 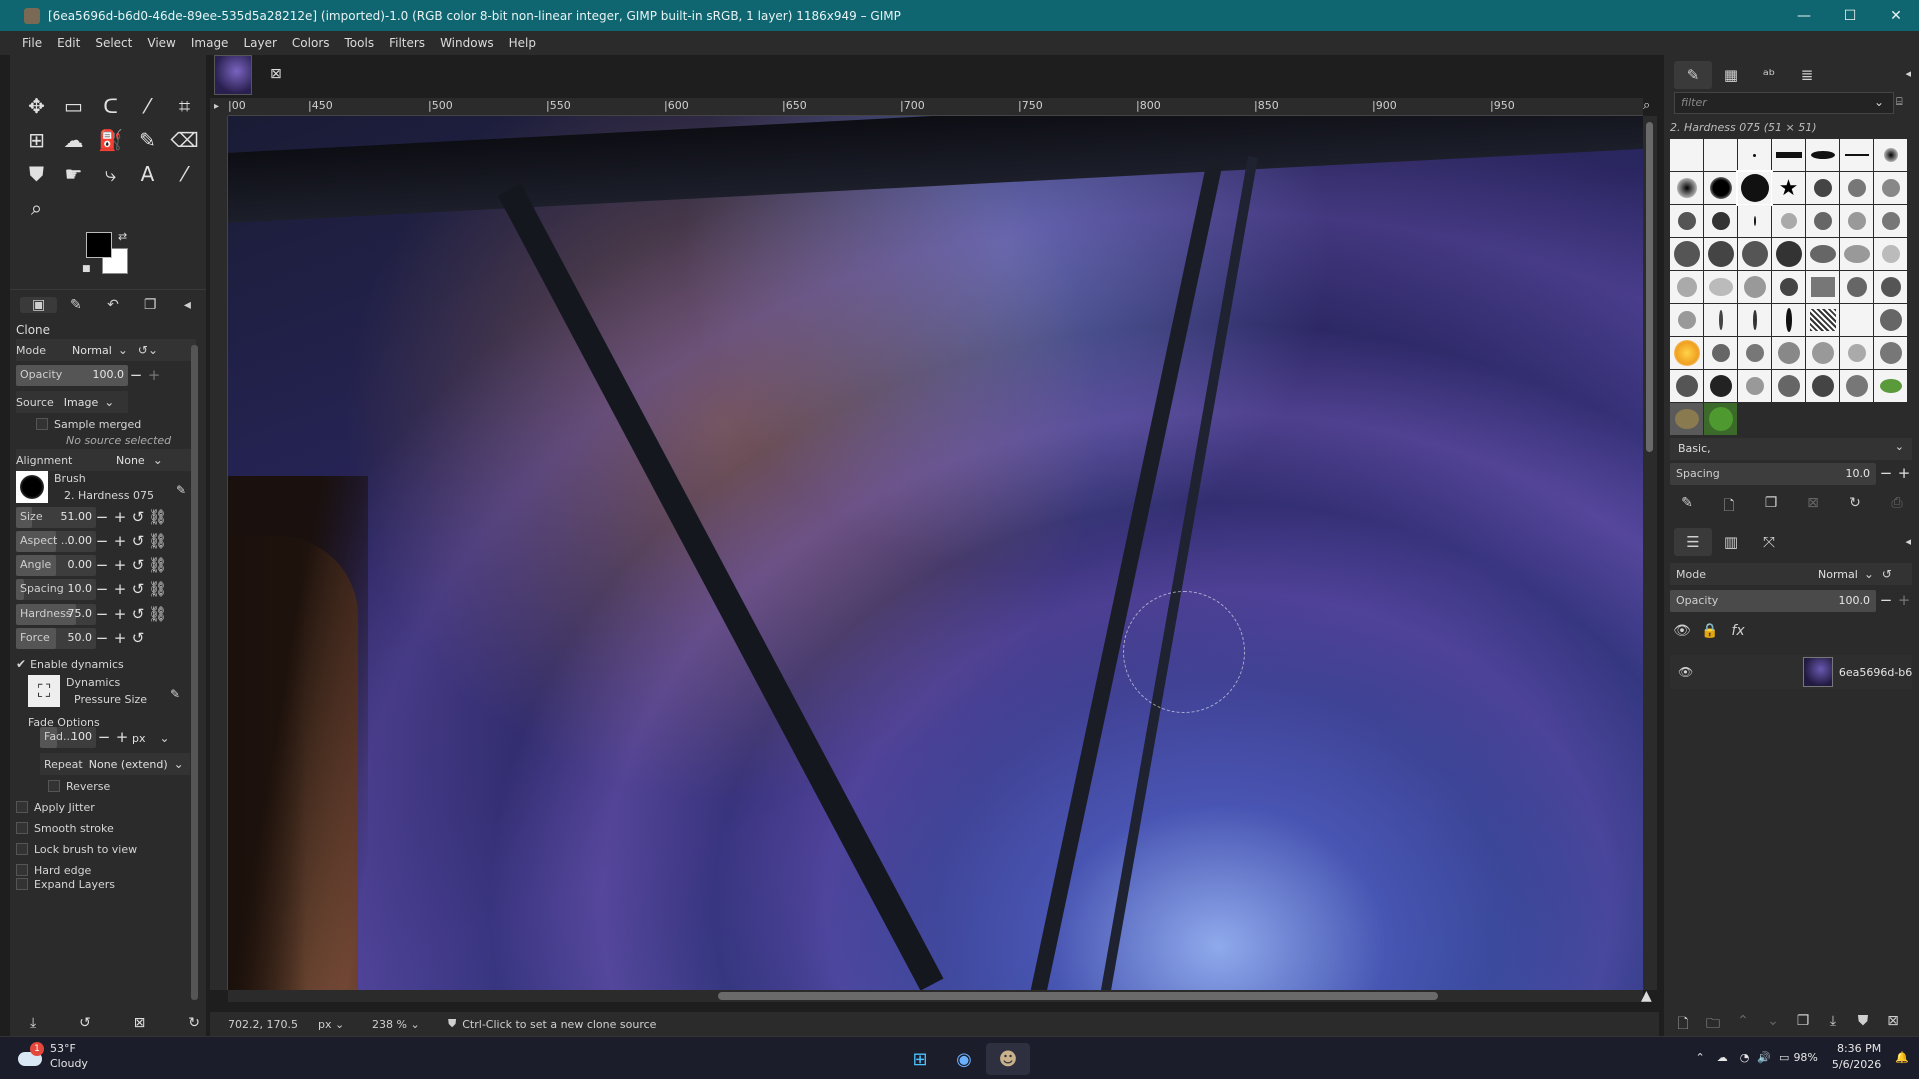 I want to click on reverse-checkbox, so click(x=54, y=786).